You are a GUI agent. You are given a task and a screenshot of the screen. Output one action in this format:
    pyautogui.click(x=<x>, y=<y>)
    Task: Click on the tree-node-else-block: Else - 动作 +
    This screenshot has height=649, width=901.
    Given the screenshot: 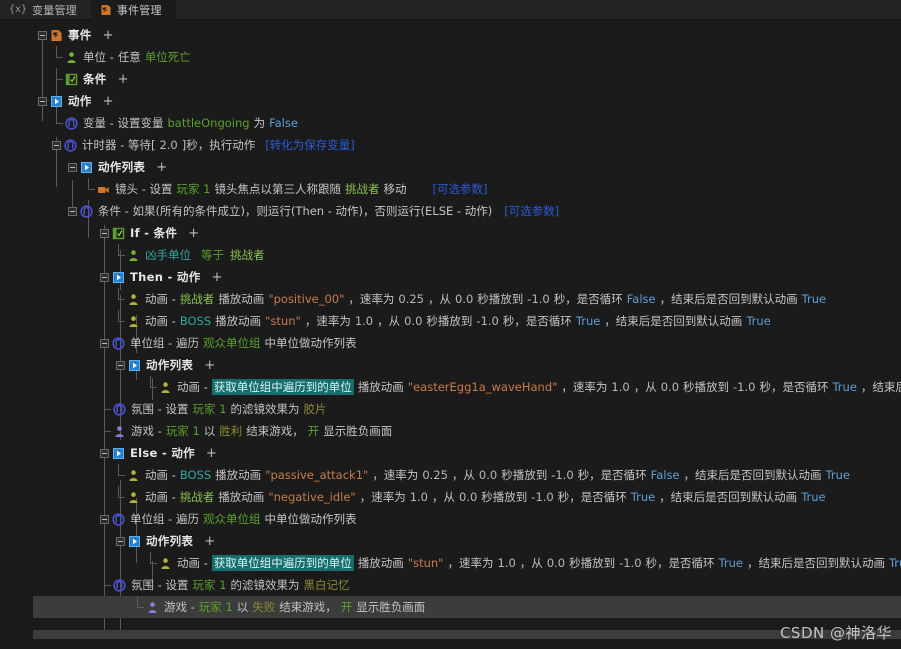 What is the action you would take?
    pyautogui.click(x=450, y=453)
    